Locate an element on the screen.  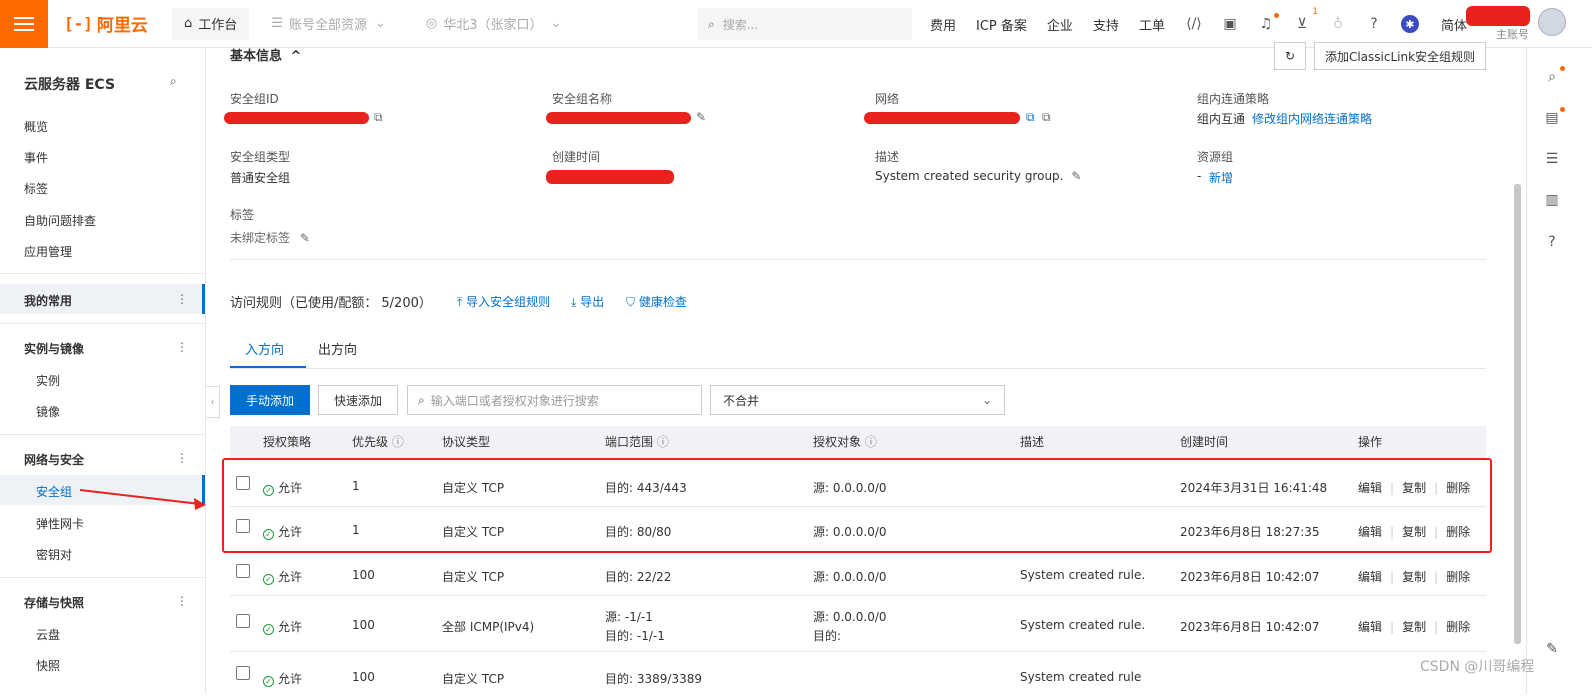
sidebar-item-troubleshoot: 自助问题排查 is located at coordinates (60, 220).